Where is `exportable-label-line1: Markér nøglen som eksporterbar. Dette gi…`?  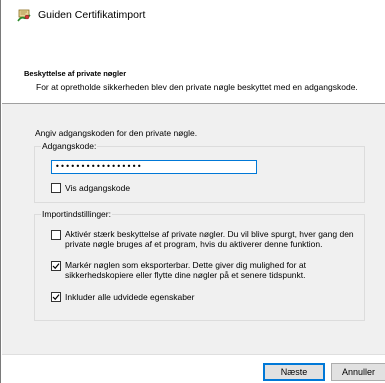
exportable-label-line1: Markér nøglen som eksporterbar. Dette gi… is located at coordinates (185, 265).